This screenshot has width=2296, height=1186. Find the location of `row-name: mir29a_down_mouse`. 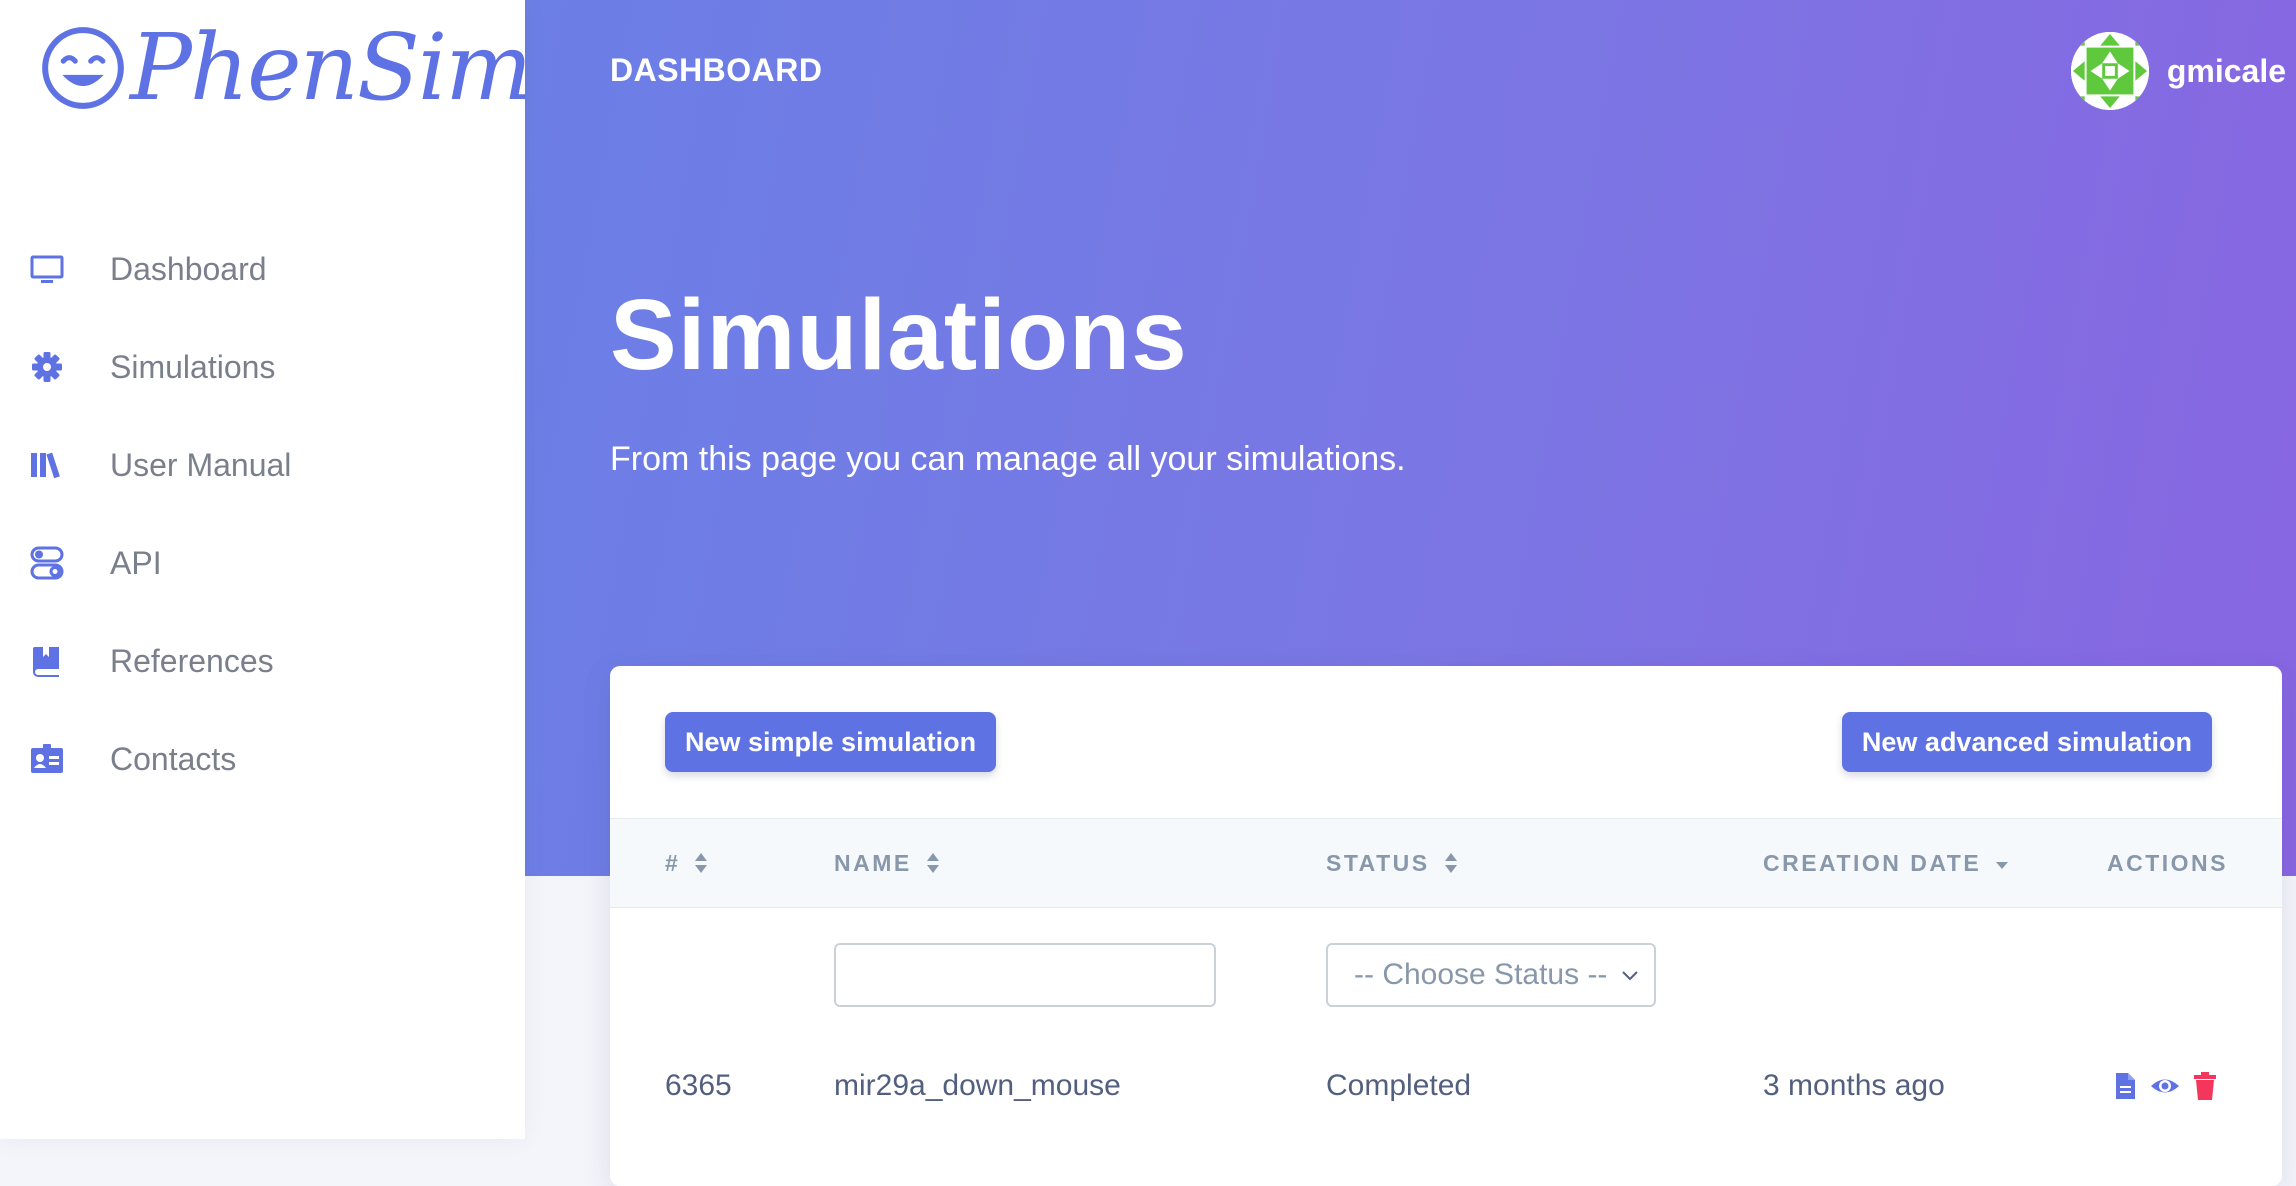

row-name: mir29a_down_mouse is located at coordinates (977, 1085).